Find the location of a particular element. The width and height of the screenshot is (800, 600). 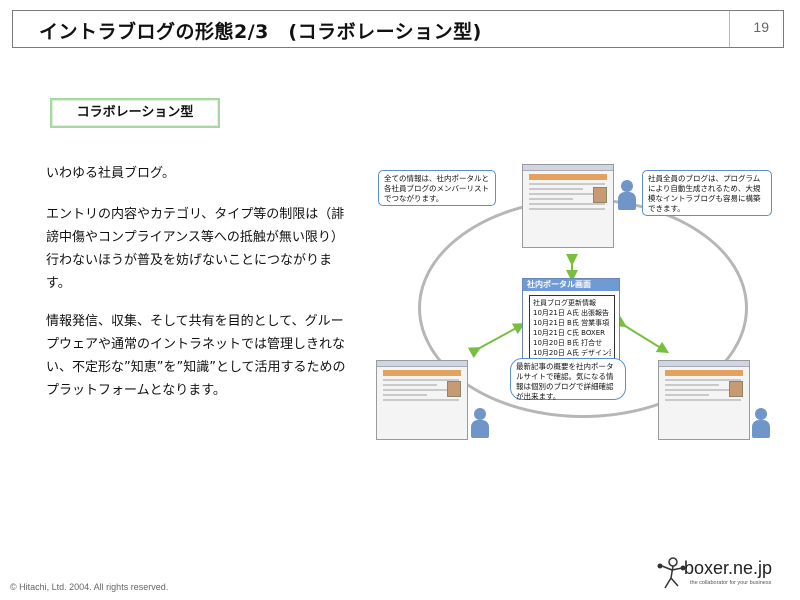

logo-text: boxer.ne.jp is located at coordinates (728, 568).